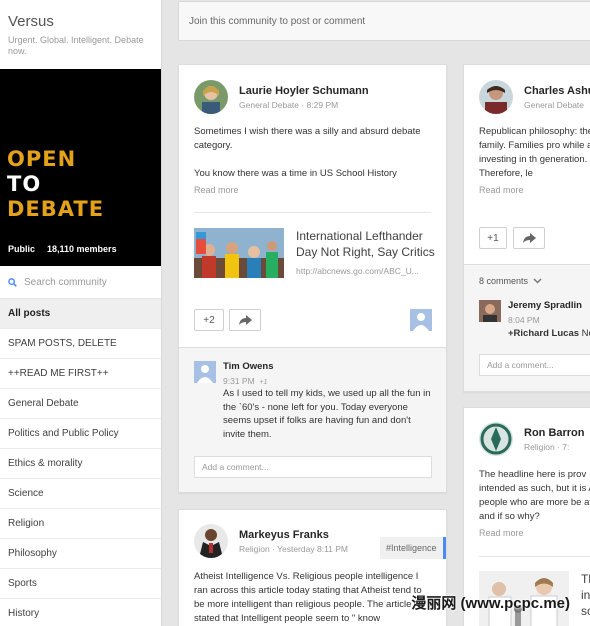  I want to click on category-spam-posts: SPAM POSTS, DELETE, so click(80, 344).